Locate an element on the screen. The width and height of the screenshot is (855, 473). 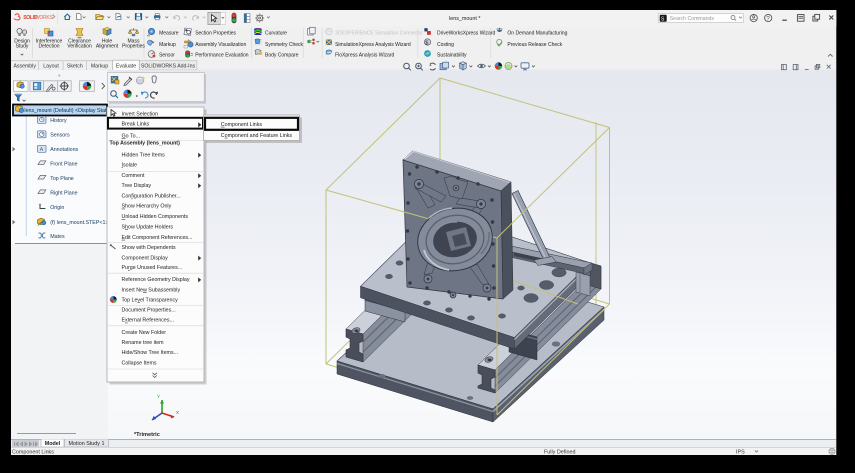
svg-text: Insert New Subassembly is located at coordinates (151, 290).